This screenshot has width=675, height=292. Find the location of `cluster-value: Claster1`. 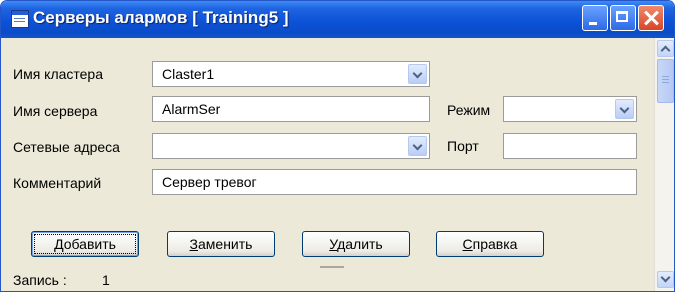

cluster-value: Claster1 is located at coordinates (188, 74).